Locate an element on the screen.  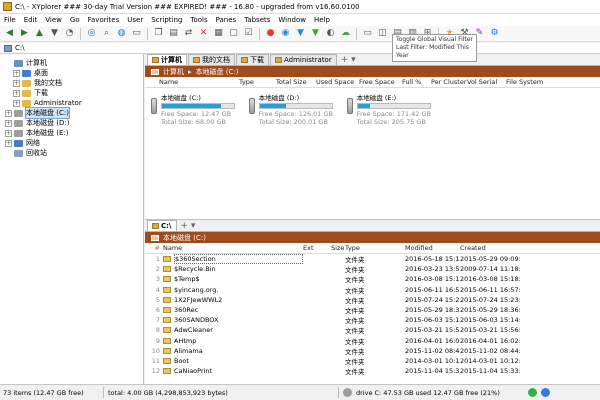
down-arrow-icon: ▼ is located at coordinates (54, 33).